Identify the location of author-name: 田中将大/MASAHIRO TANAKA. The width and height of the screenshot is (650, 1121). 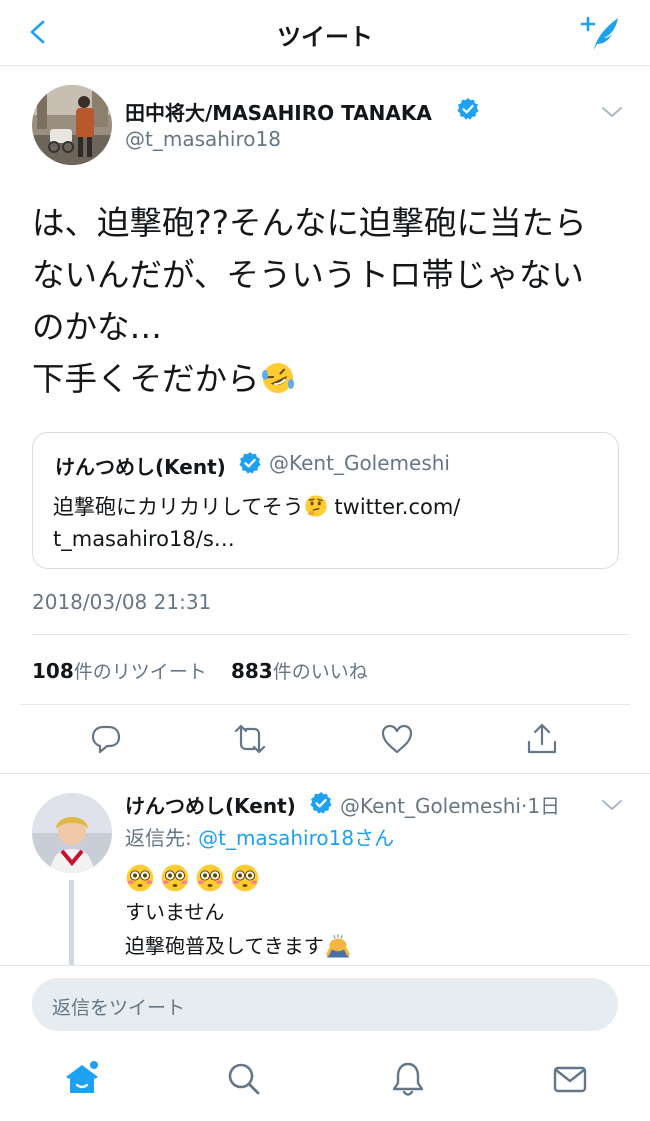
(278, 111).